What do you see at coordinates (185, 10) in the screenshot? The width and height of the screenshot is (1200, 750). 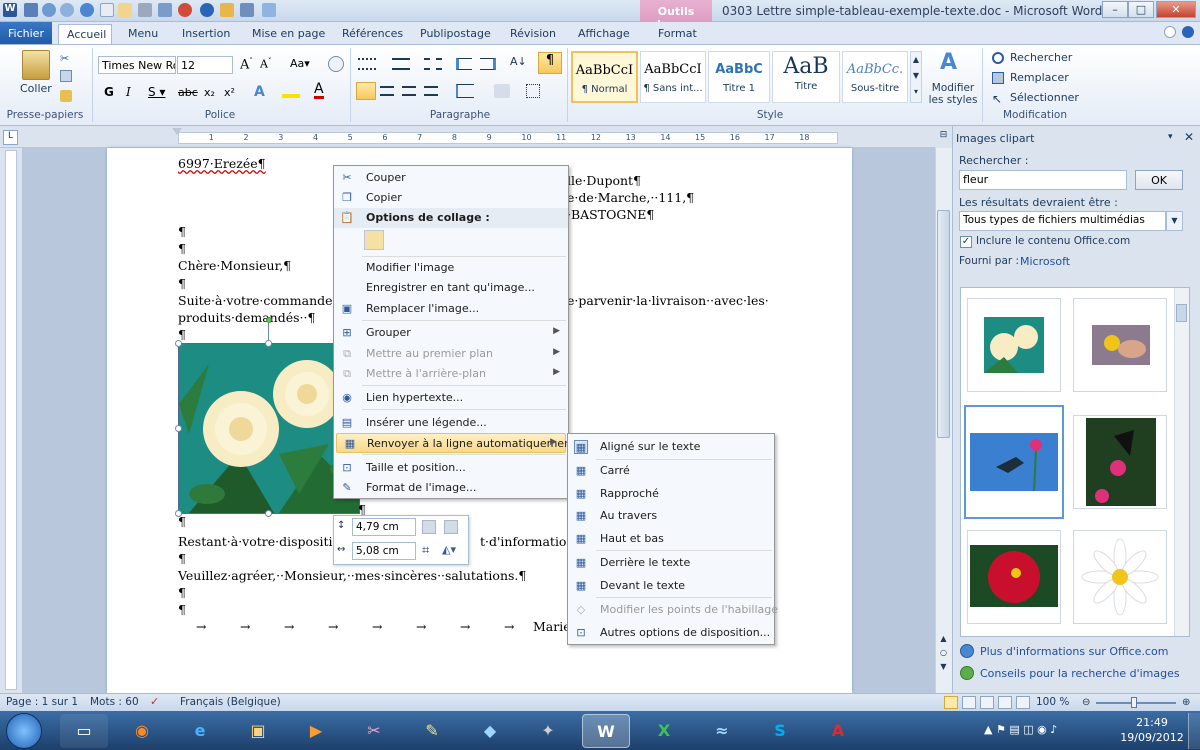 I see `spelling-icon` at bounding box center [185, 10].